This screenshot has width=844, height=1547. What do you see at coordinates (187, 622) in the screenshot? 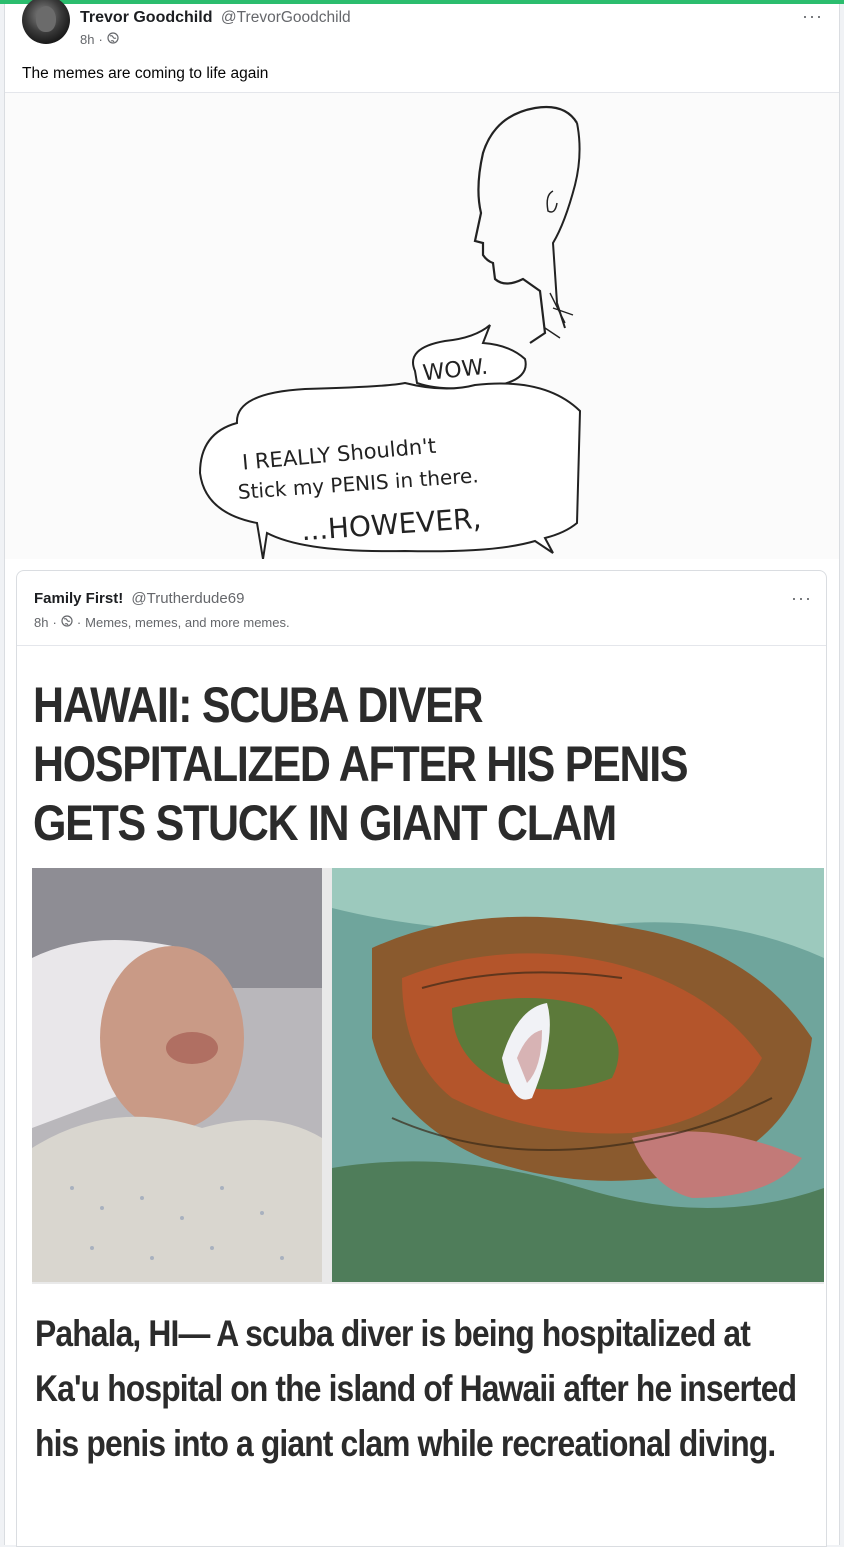
I see `shared-caption: Memes, memes, and more memes.` at bounding box center [187, 622].